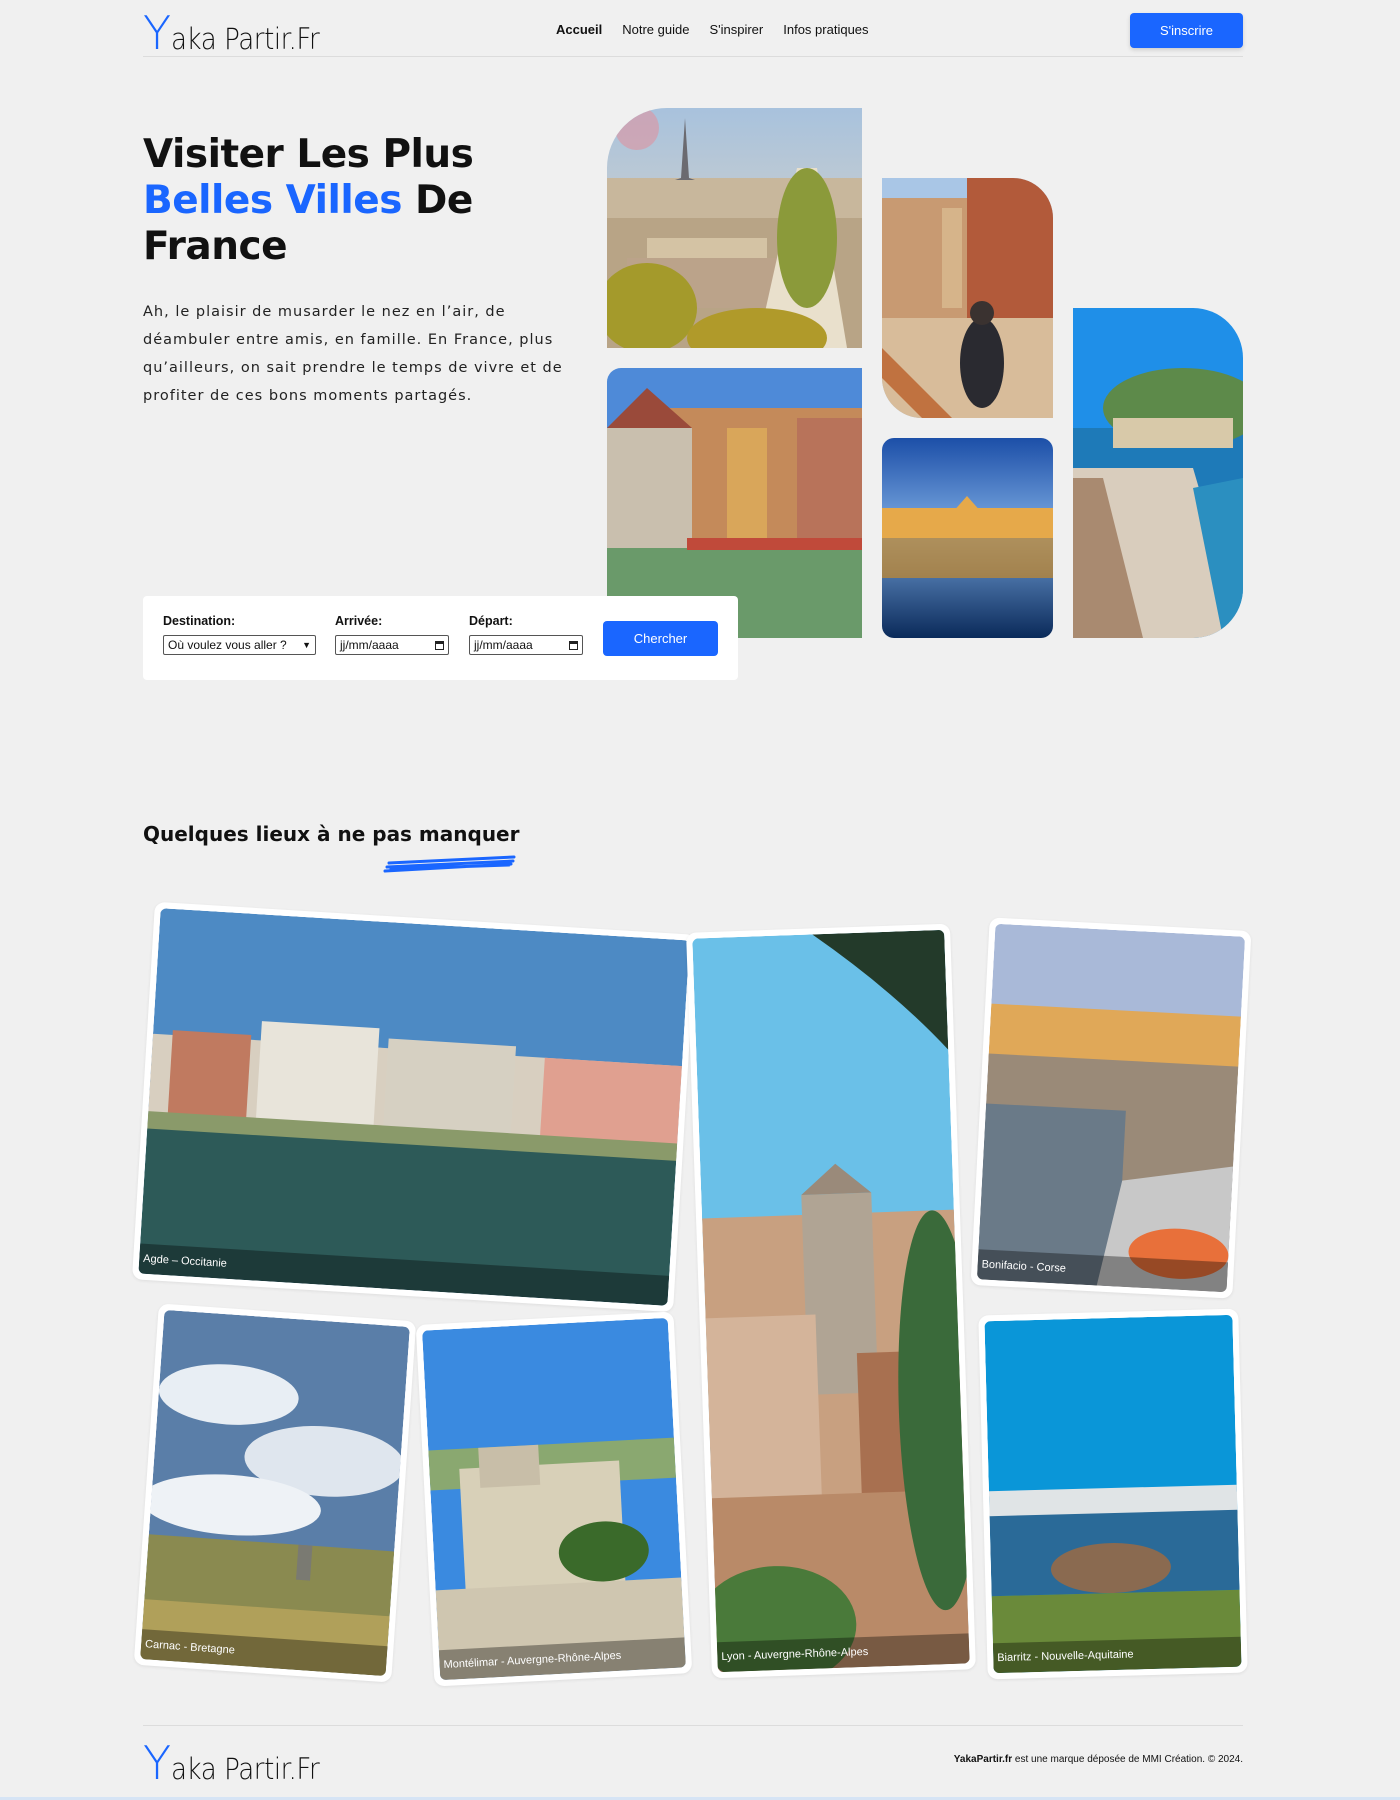  What do you see at coordinates (449, 864) in the screenshot?
I see `scribble-underline` at bounding box center [449, 864].